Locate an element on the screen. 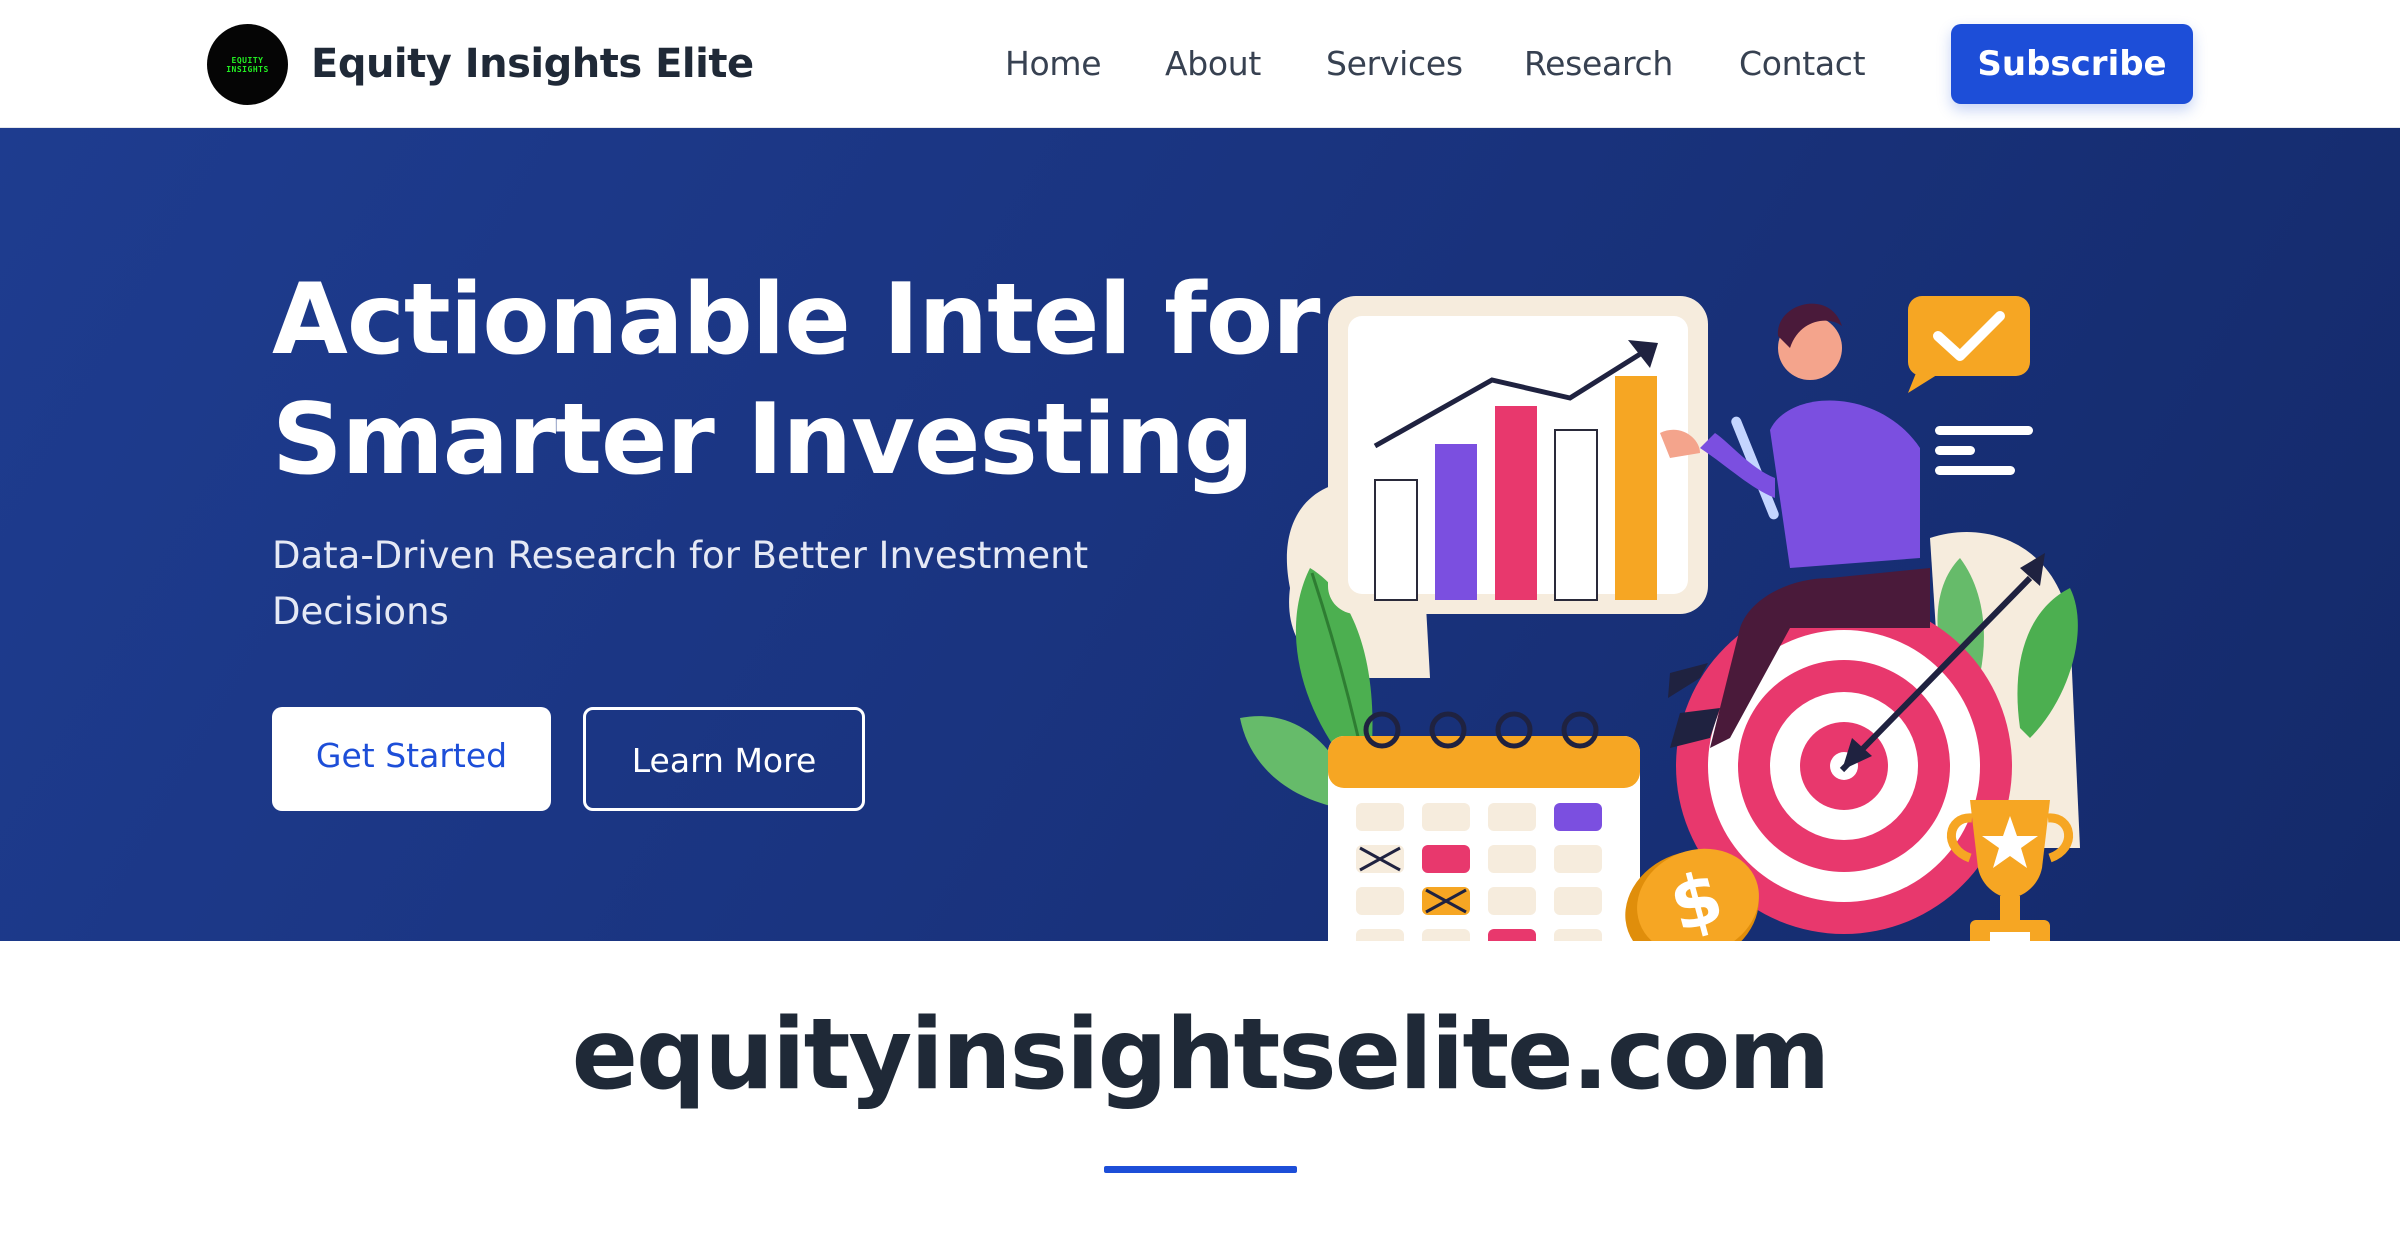 The width and height of the screenshot is (2400, 1256). logo-text-line2: INSIGHTS is located at coordinates (247, 69).